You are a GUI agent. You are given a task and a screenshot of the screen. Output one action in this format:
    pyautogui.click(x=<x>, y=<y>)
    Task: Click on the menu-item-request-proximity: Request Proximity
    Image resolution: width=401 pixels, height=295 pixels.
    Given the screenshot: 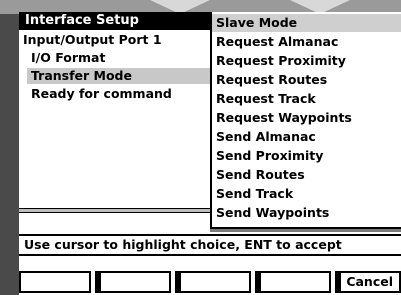 What is the action you would take?
    pyautogui.click(x=306, y=61)
    